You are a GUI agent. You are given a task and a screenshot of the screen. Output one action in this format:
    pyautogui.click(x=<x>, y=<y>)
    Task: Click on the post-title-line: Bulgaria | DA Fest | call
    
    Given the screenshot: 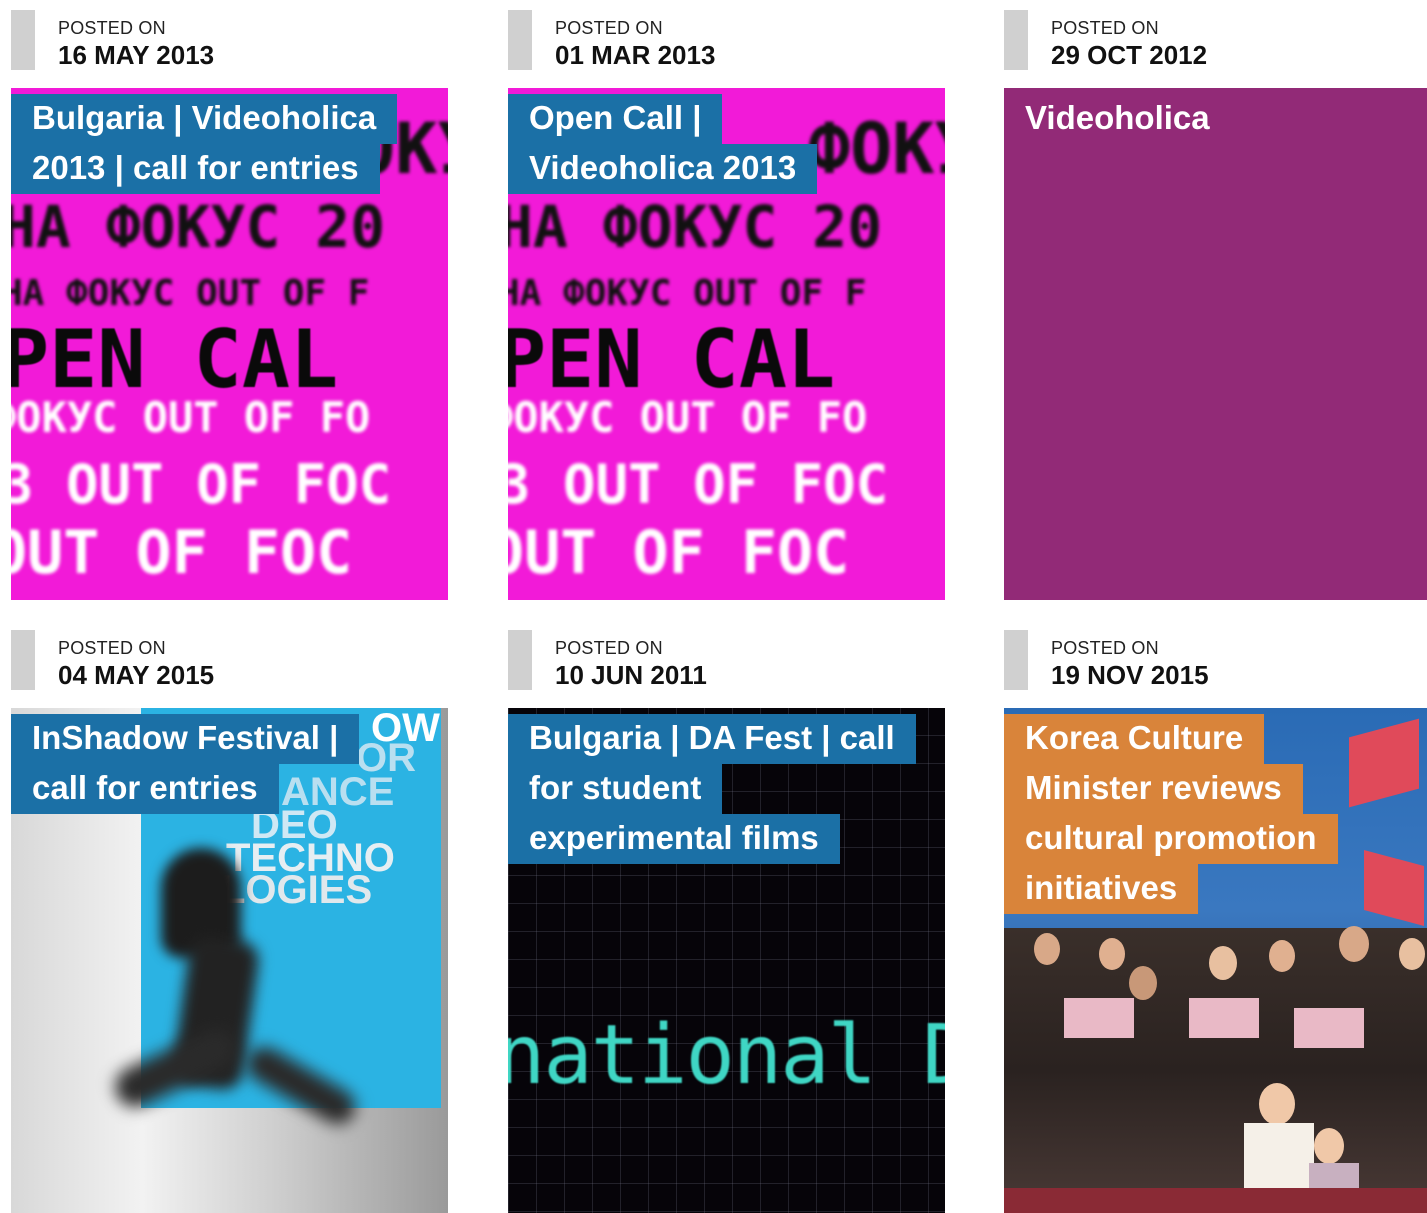 What is the action you would take?
    pyautogui.click(x=712, y=739)
    